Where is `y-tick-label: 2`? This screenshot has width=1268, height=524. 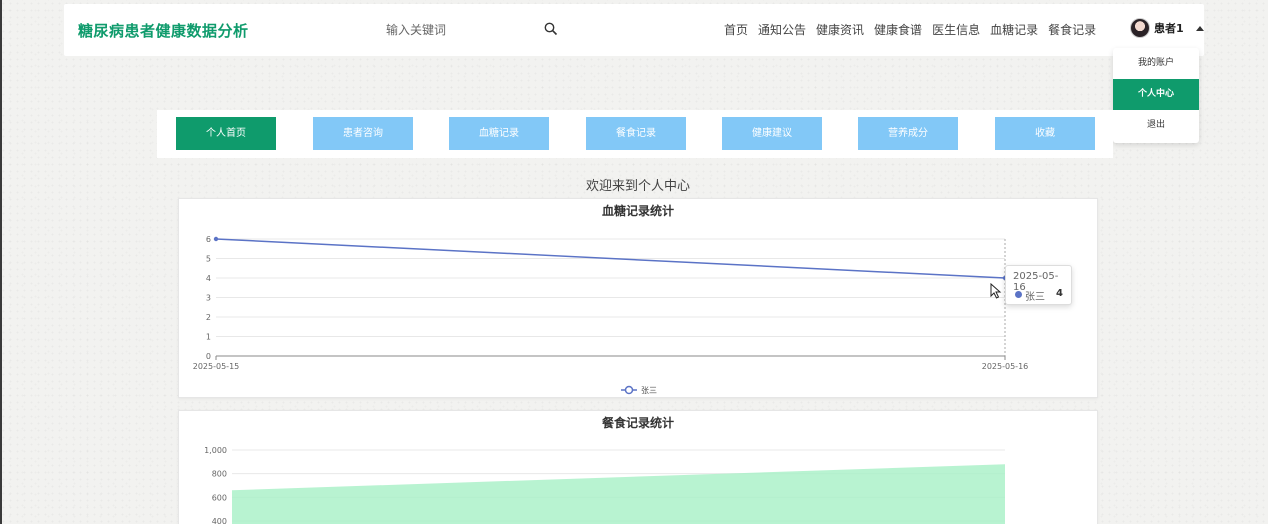 y-tick-label: 2 is located at coordinates (208, 317).